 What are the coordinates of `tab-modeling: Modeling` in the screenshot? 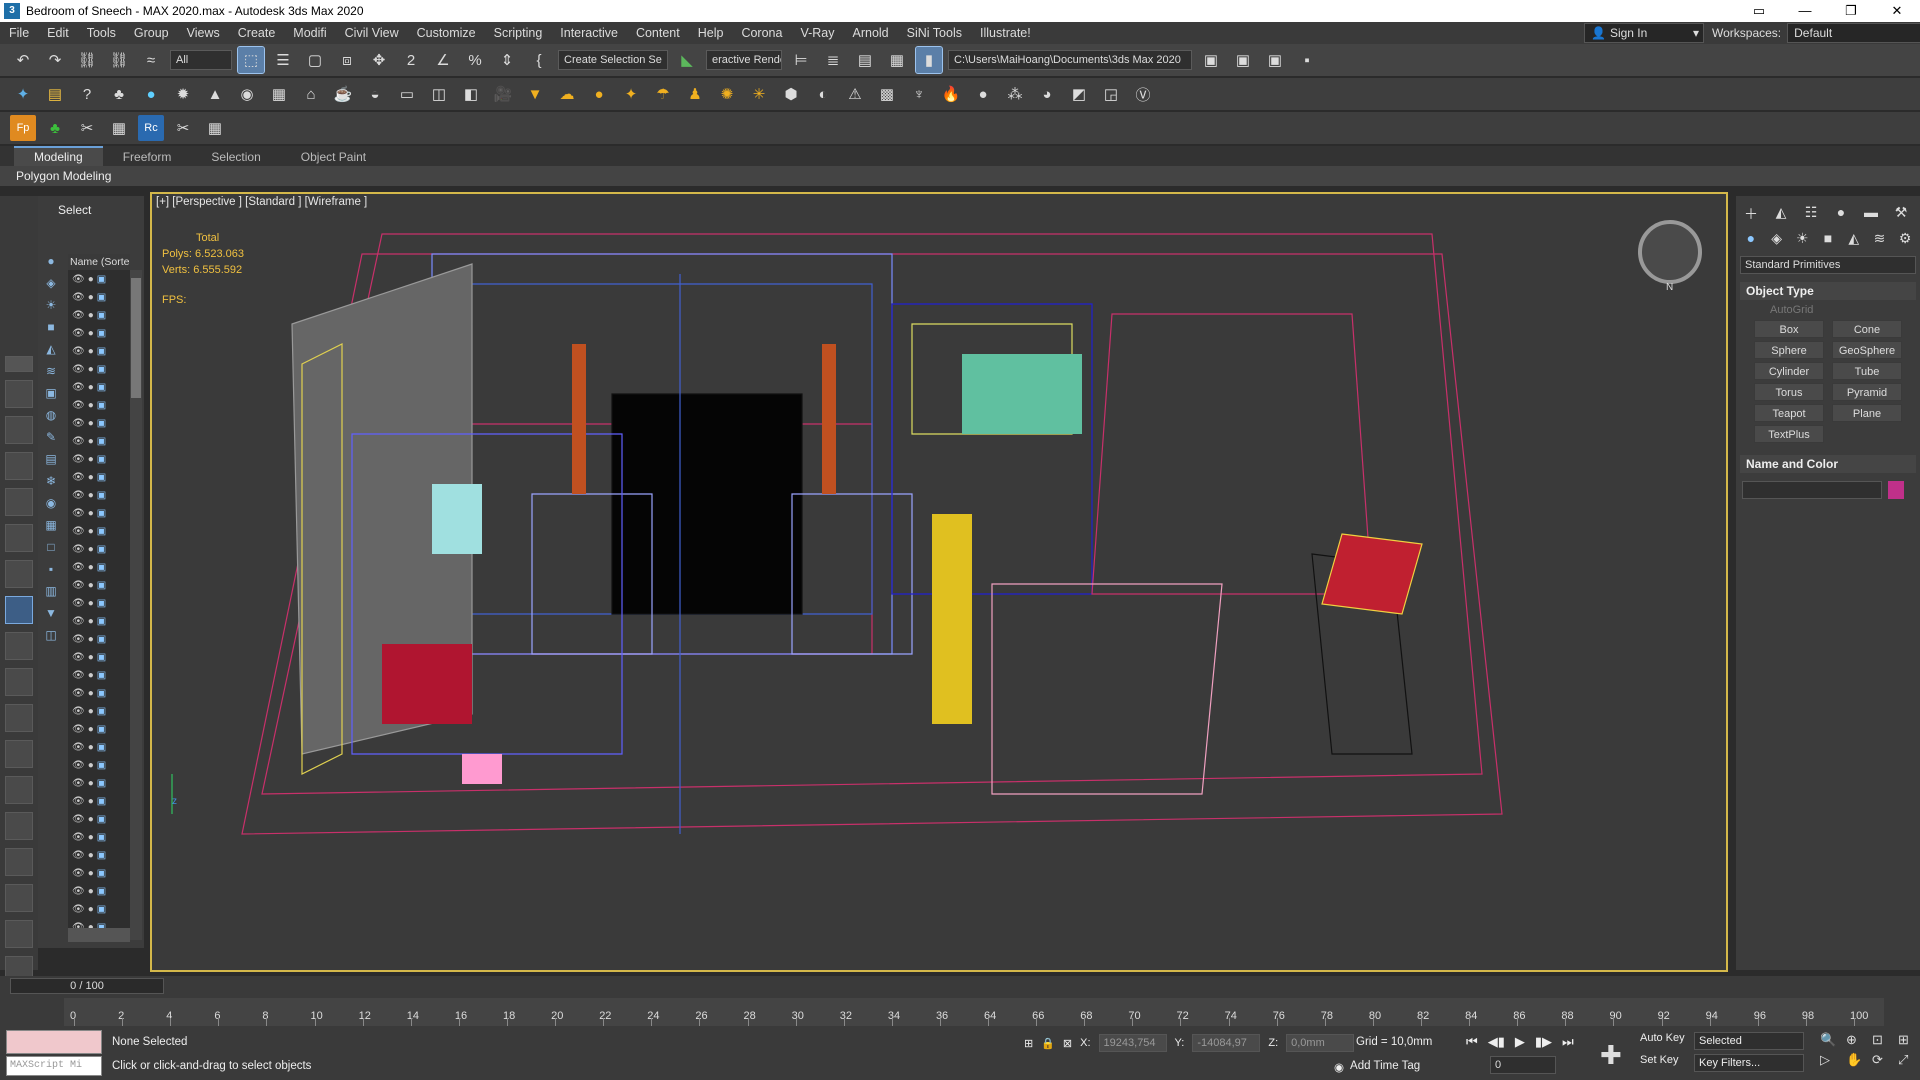 It's located at (58, 156).